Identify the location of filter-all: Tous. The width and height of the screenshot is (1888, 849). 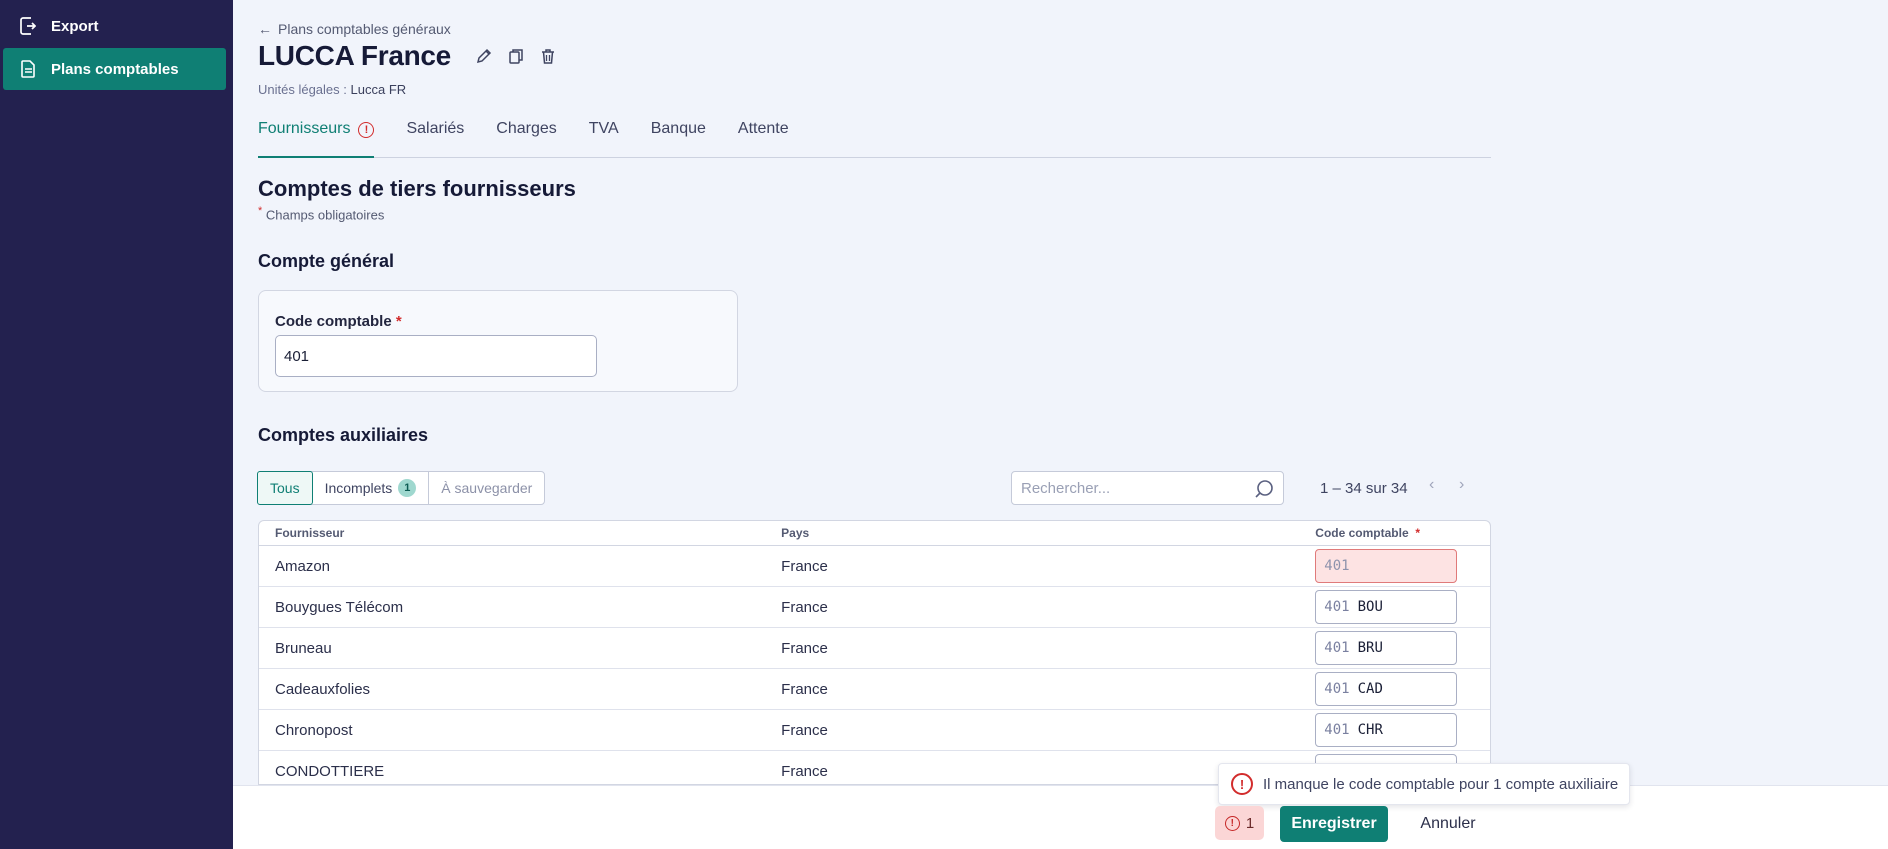
(285, 488).